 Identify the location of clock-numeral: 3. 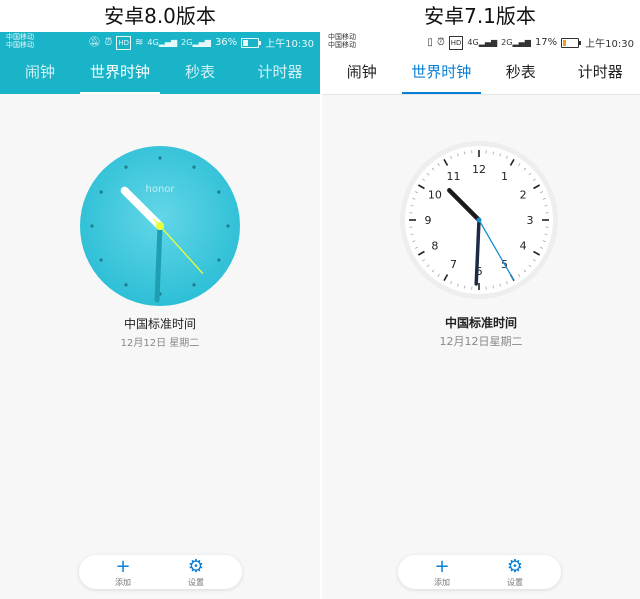
(530, 220).